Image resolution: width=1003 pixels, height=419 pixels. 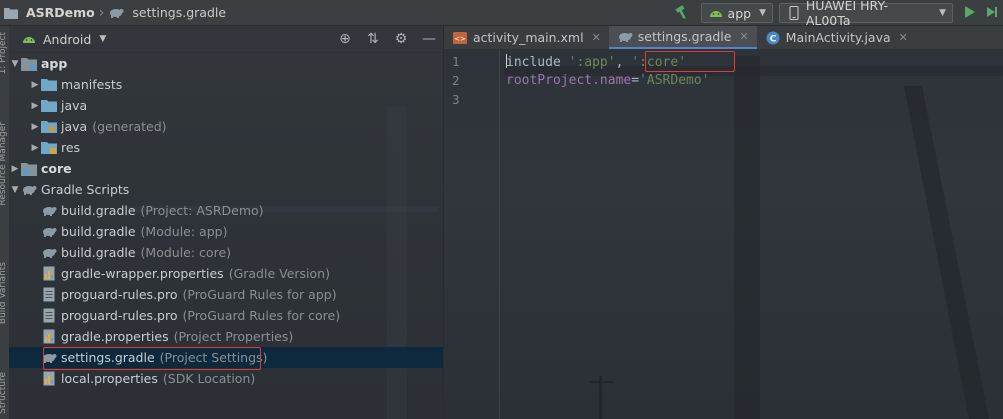 I want to click on tree-item-build-gradle-app: build.gradle (Module: app), so click(x=226, y=231).